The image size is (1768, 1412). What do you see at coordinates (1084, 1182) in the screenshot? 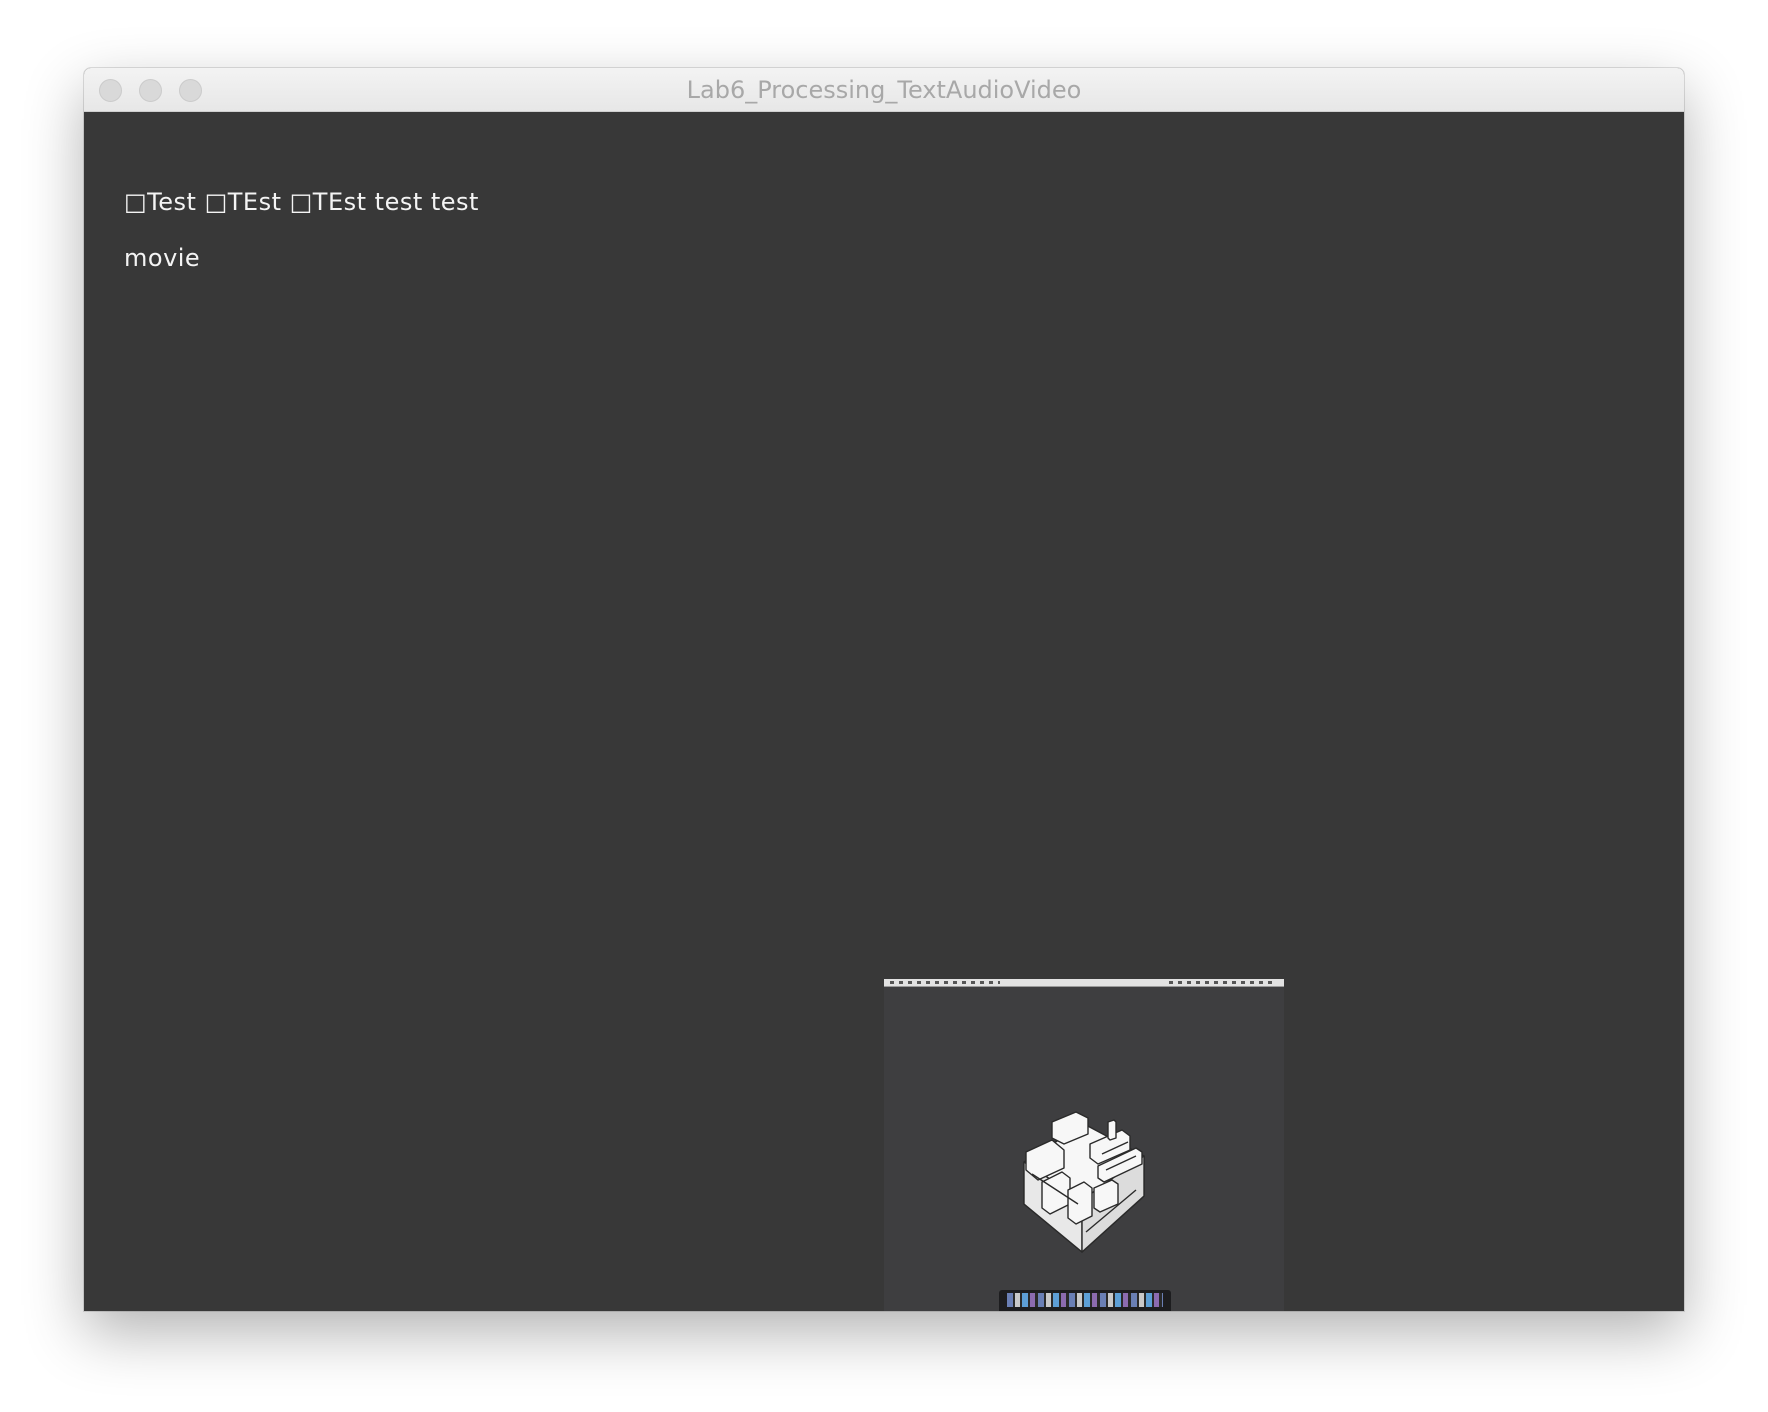
I see `arduino-board-icon` at bounding box center [1084, 1182].